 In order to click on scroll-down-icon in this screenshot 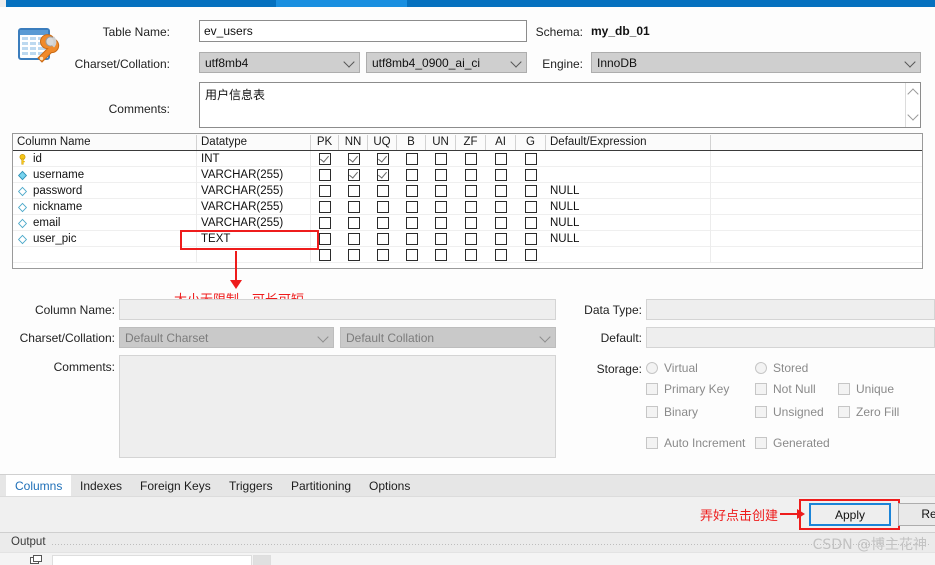, I will do `click(913, 115)`.